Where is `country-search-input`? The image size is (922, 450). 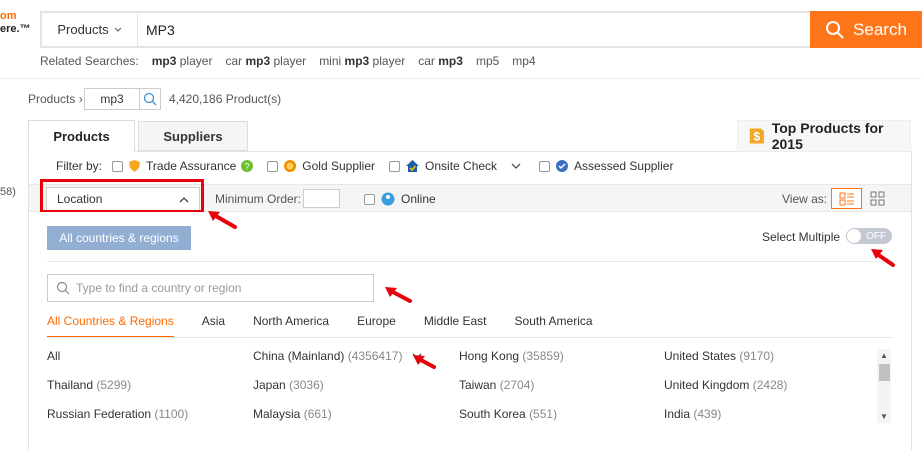
country-search-input is located at coordinates (216, 288).